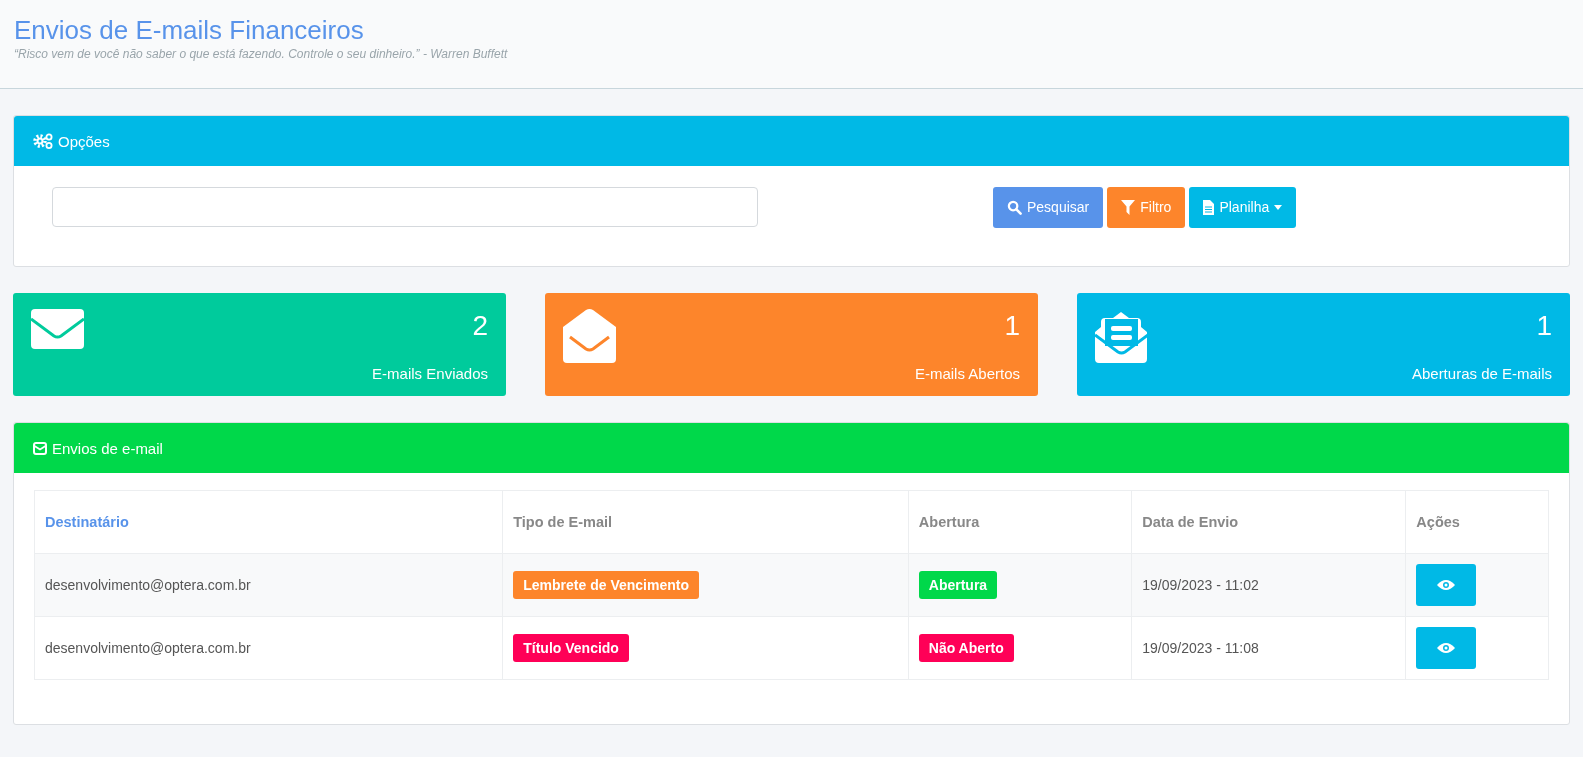 Image resolution: width=1583 pixels, height=757 pixels. What do you see at coordinates (1481, 373) in the screenshot?
I see `stat-label: Aberturas de E-mails` at bounding box center [1481, 373].